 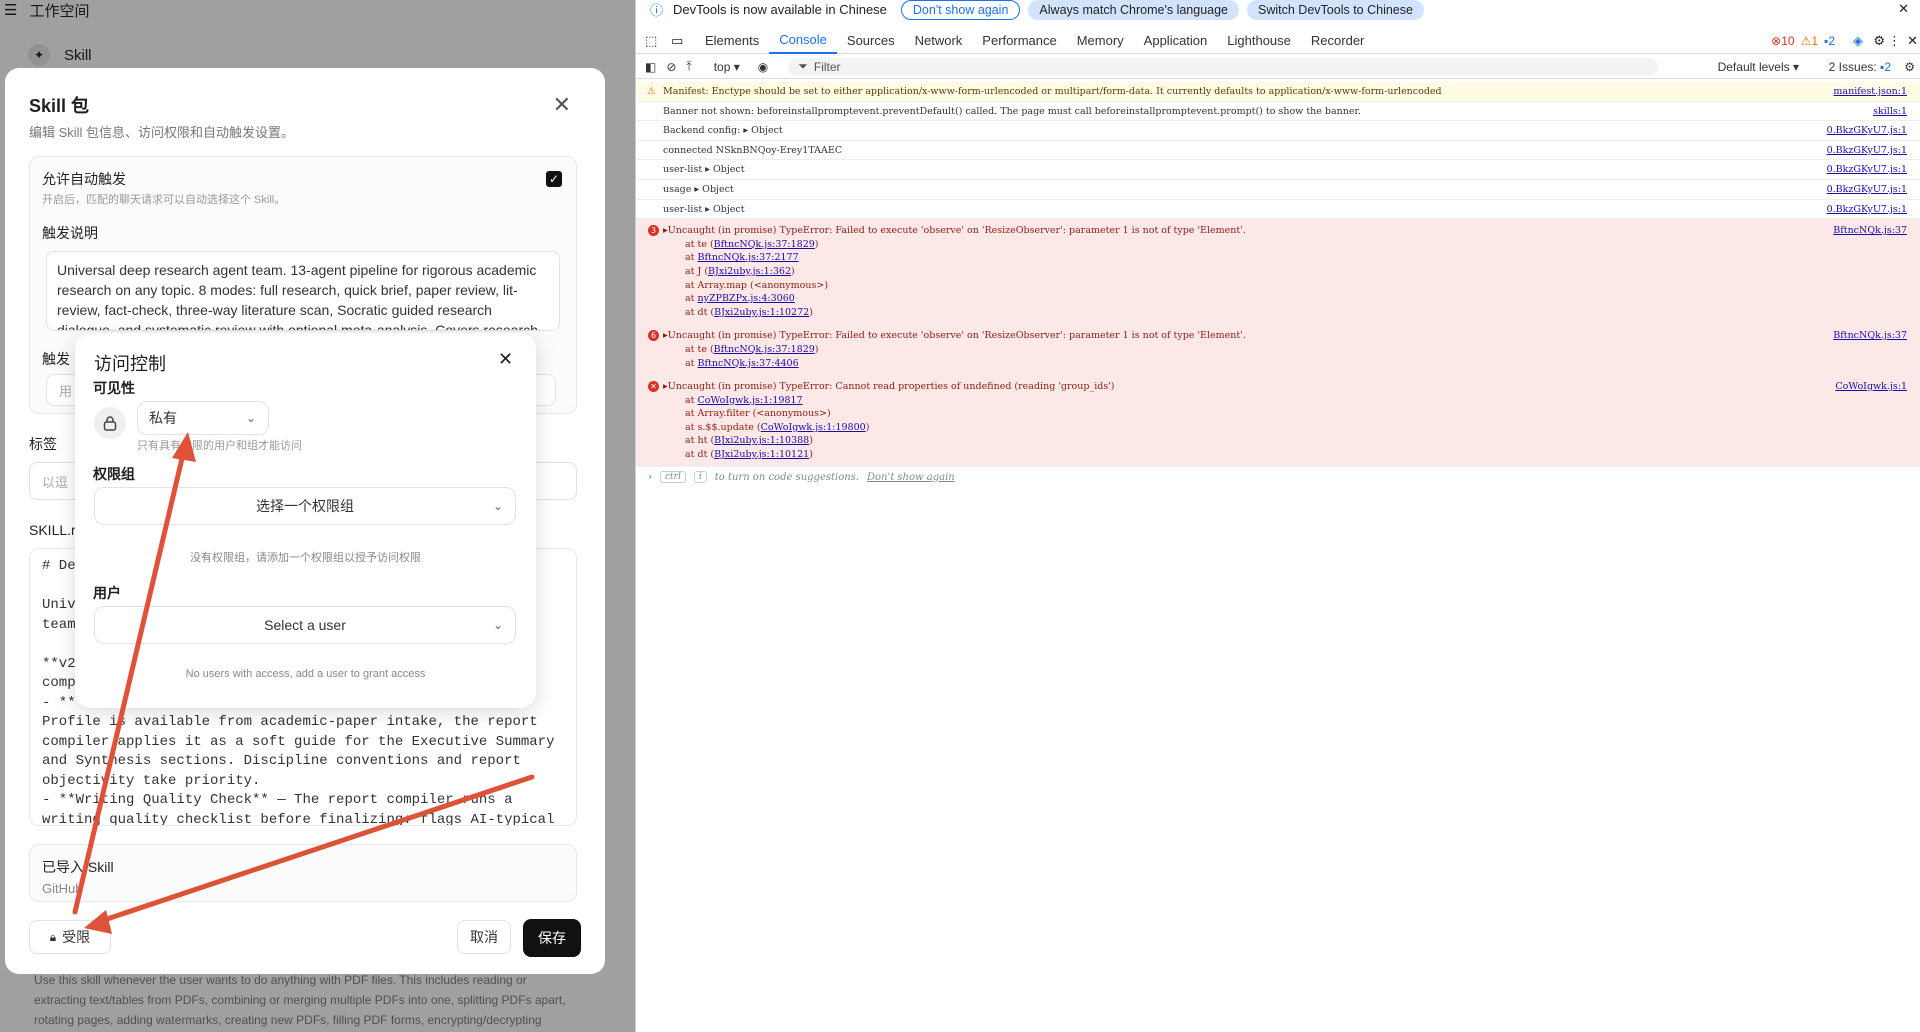 I want to click on kbd-i: i, so click(x=700, y=477).